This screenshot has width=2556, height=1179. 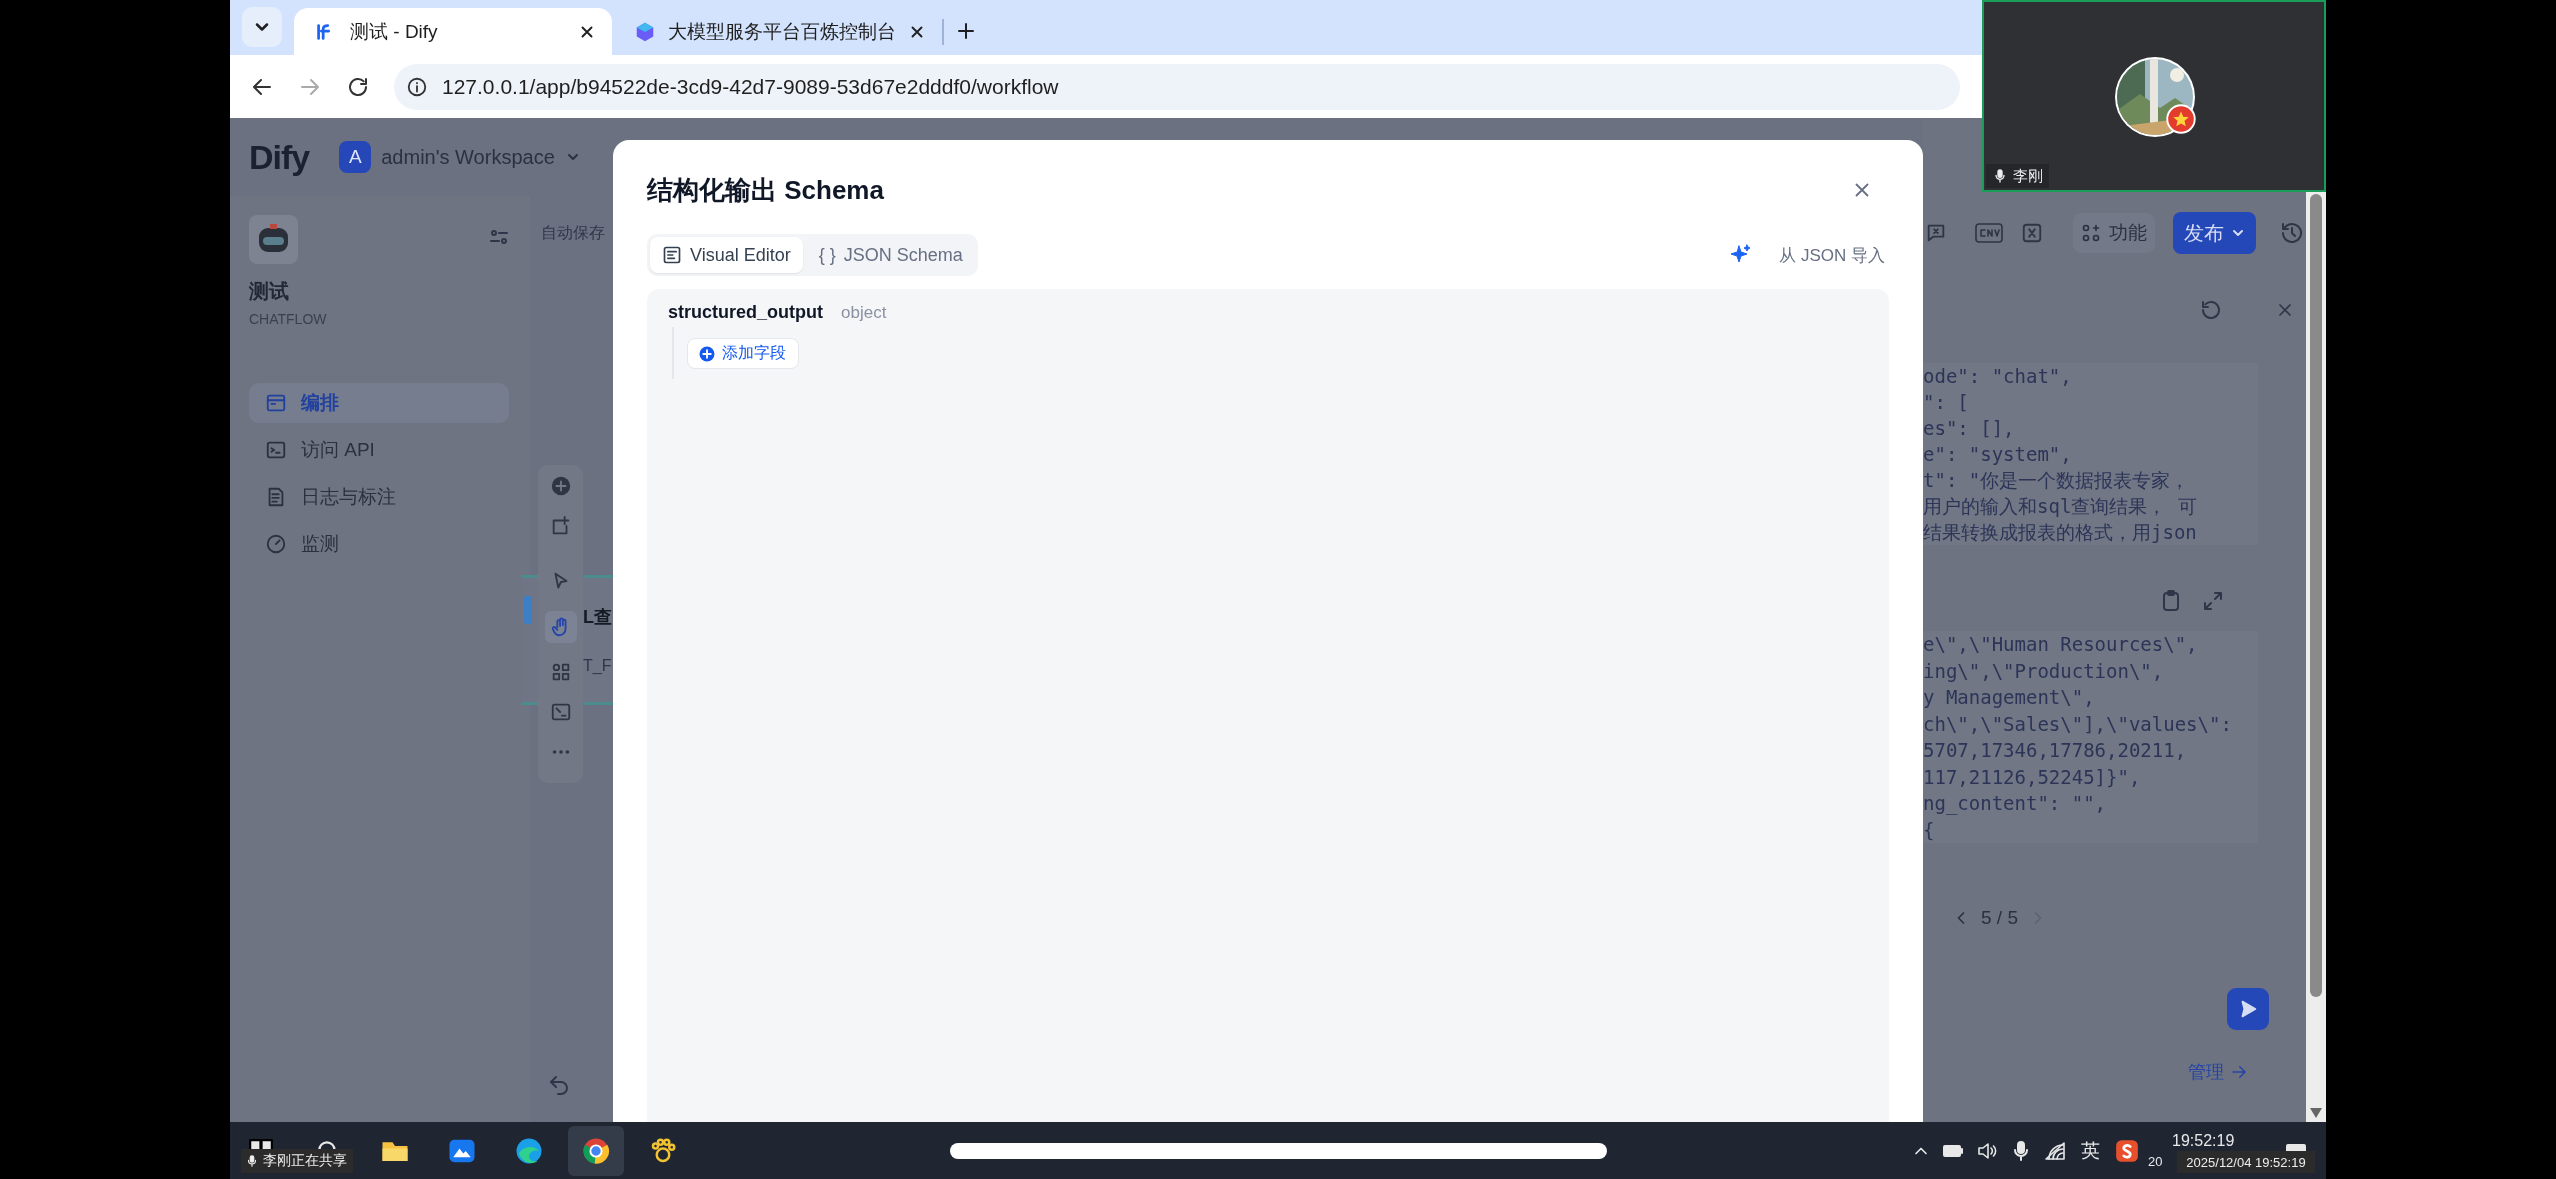 I want to click on clock-date: 20, so click(x=2155, y=1161).